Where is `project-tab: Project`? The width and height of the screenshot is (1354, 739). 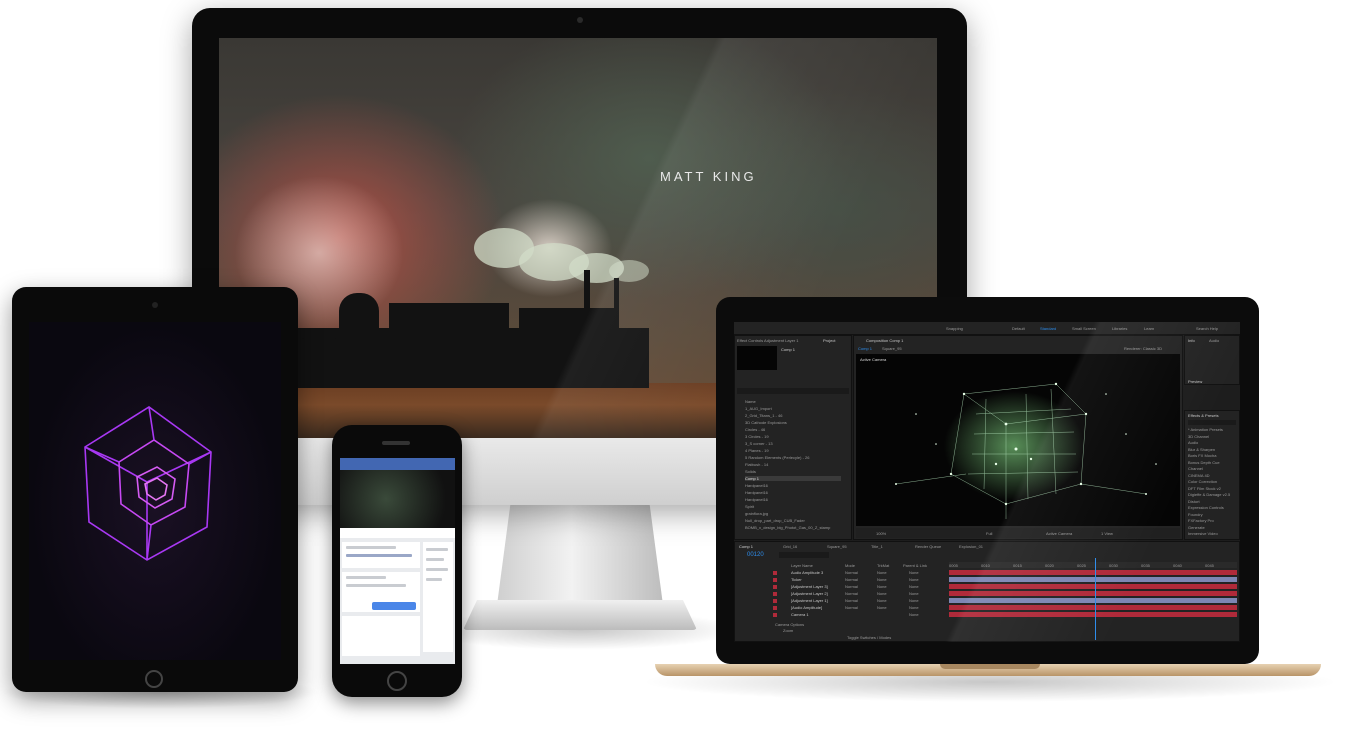
project-tab: Project is located at coordinates (829, 340).